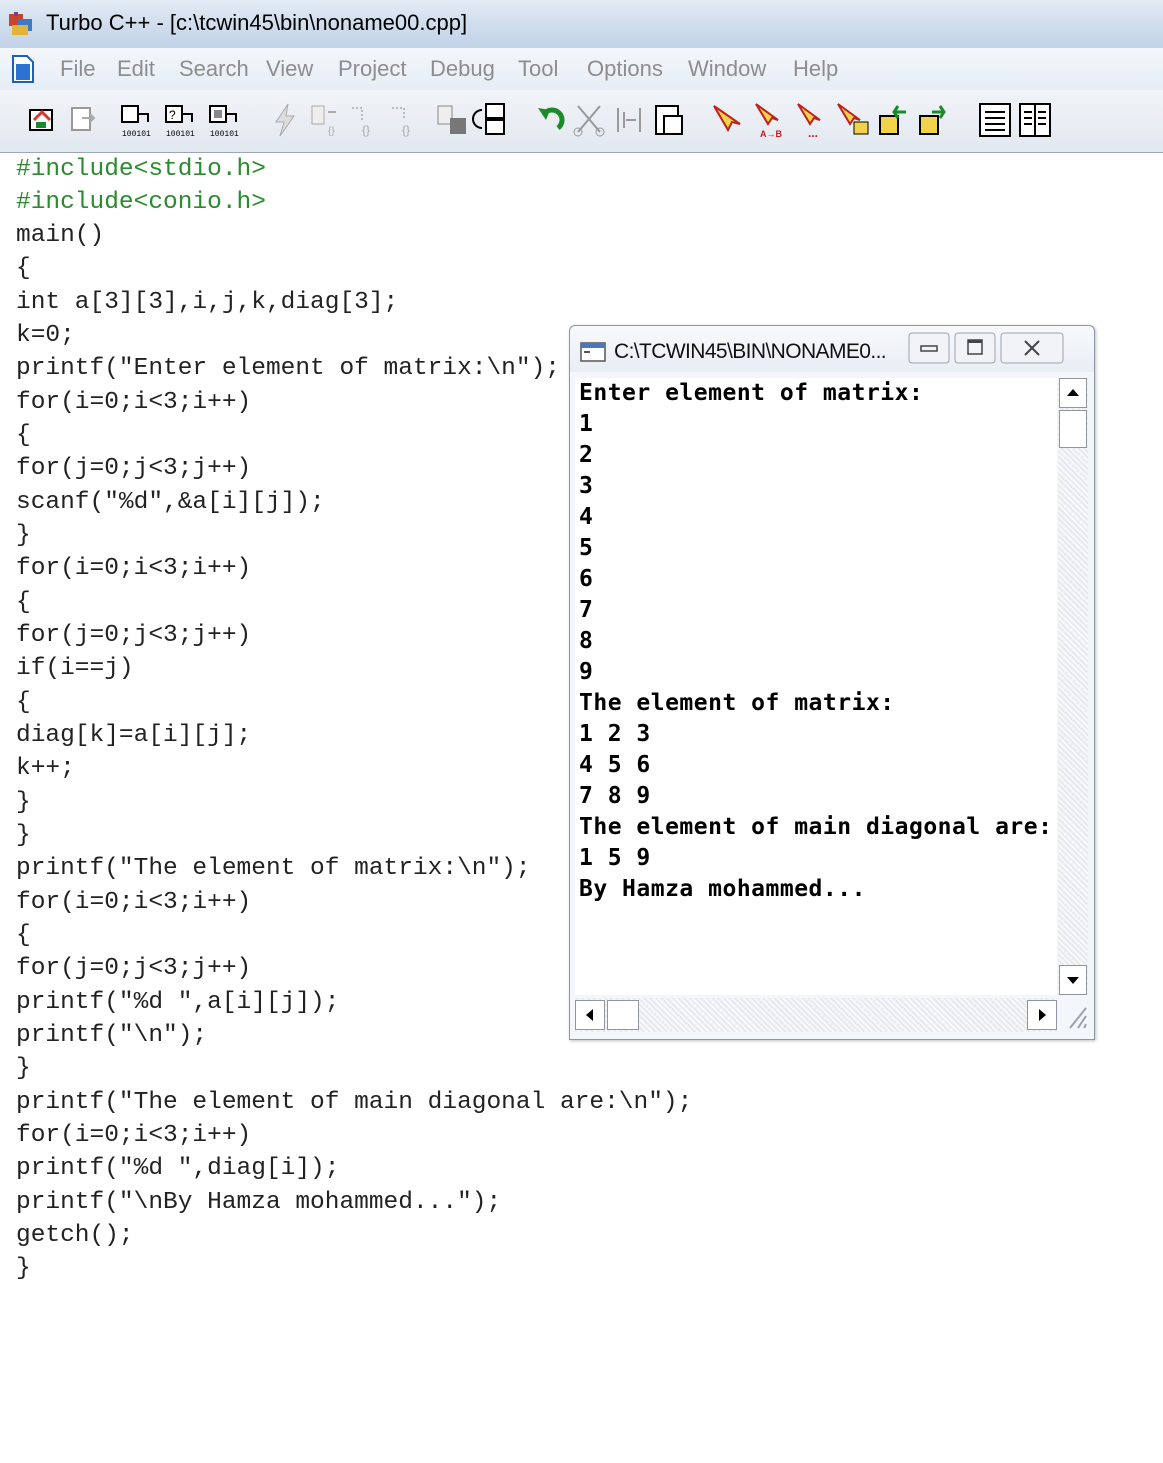 This screenshot has width=1163, height=1463. I want to click on console-line: The element of matrix:, so click(737, 703).